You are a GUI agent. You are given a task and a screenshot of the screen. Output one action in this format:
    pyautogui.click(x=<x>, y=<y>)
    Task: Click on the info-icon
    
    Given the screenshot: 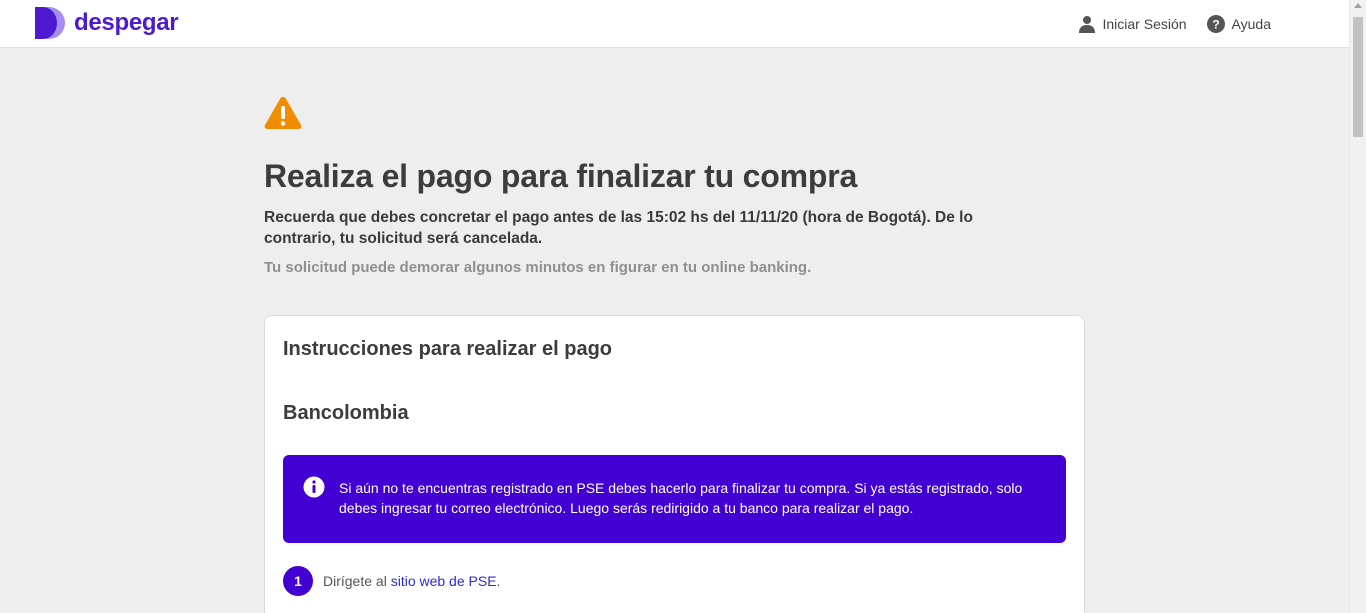 What is the action you would take?
    pyautogui.click(x=314, y=487)
    